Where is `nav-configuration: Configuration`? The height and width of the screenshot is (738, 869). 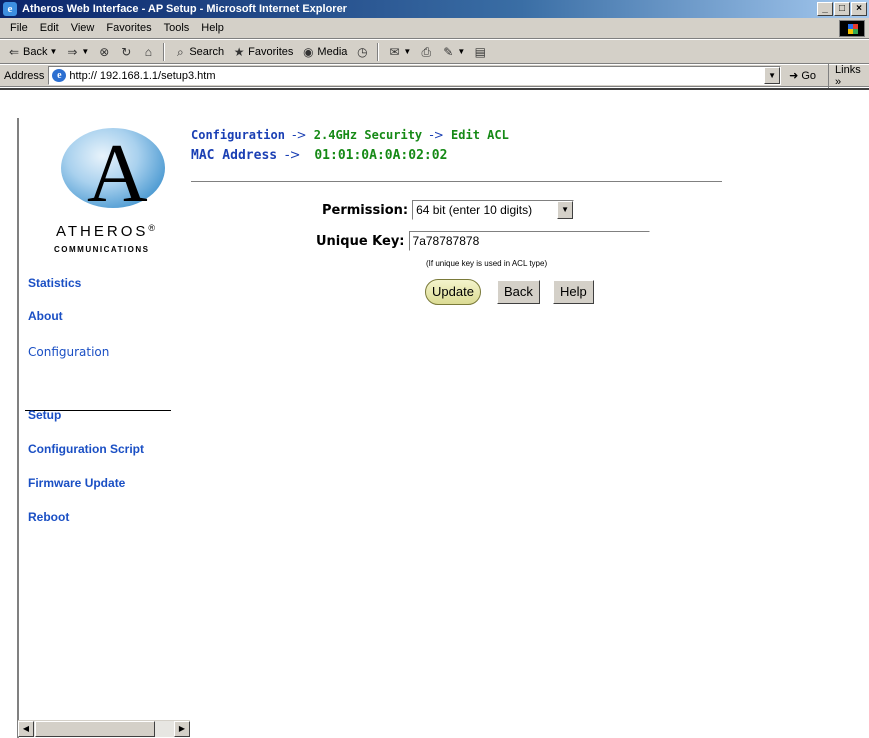 nav-configuration: Configuration is located at coordinates (68, 352).